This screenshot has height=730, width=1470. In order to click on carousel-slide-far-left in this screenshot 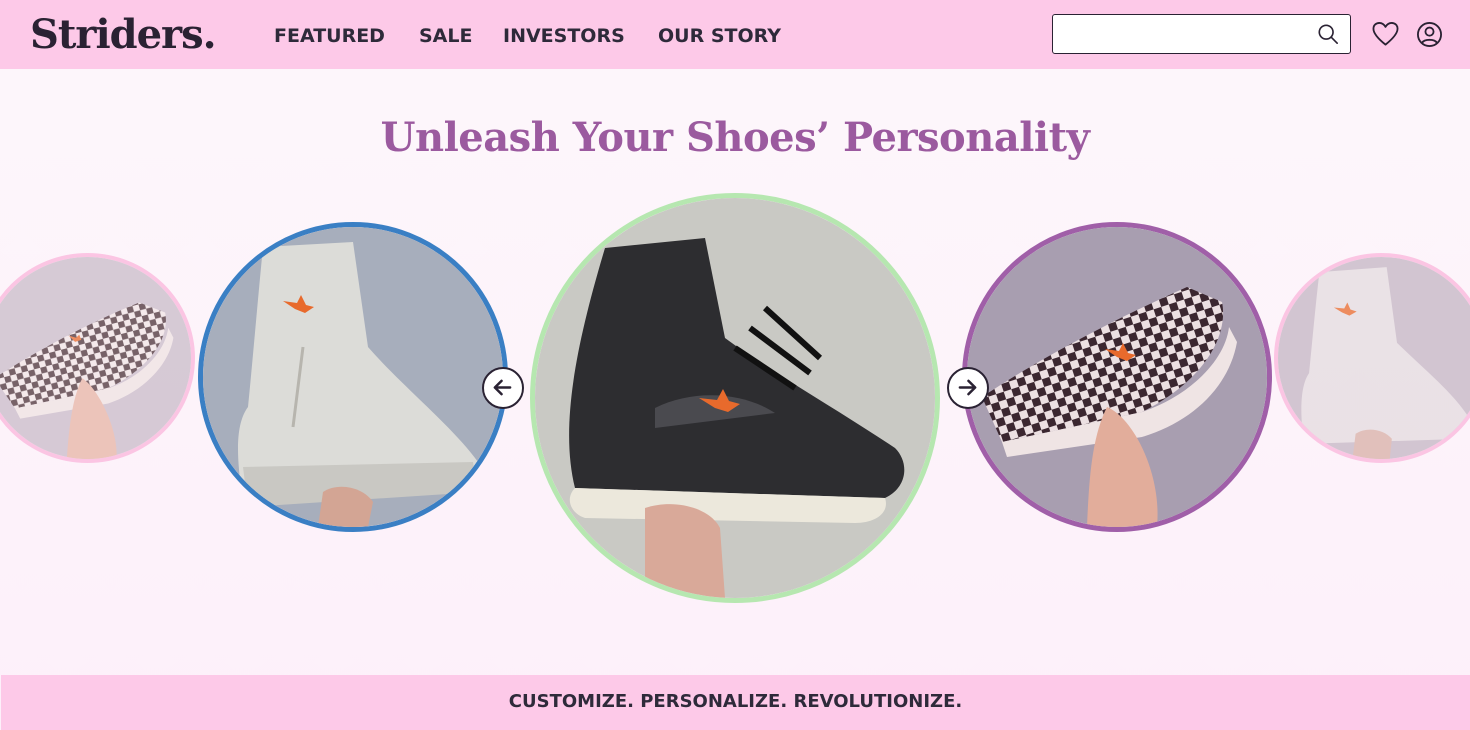, I will do `click(97, 358)`.